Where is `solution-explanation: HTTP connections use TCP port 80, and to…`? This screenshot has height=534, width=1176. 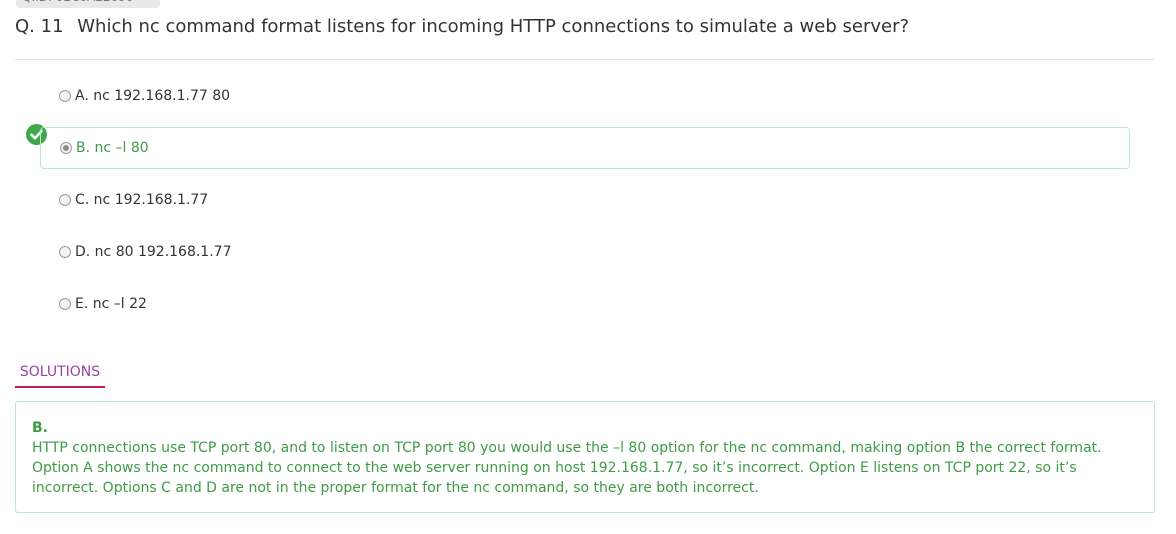
solution-explanation: HTTP connections use TCP port 80, and to… is located at coordinates (567, 468).